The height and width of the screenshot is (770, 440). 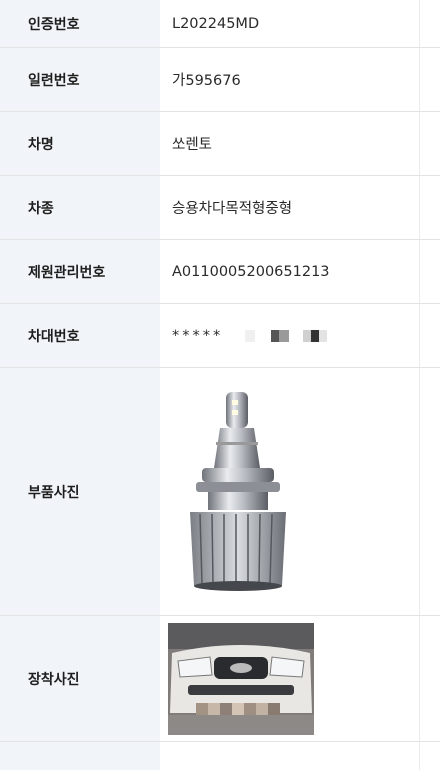 I want to click on label-trailing, so click(x=80, y=756).